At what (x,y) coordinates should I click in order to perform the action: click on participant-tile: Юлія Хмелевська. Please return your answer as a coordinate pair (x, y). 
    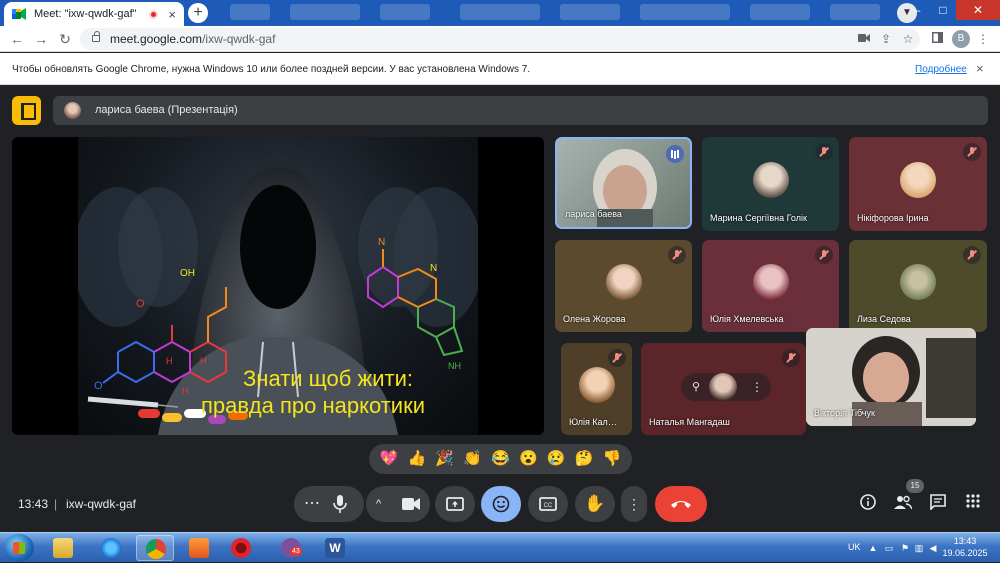
    Looking at the image, I should click on (770, 286).